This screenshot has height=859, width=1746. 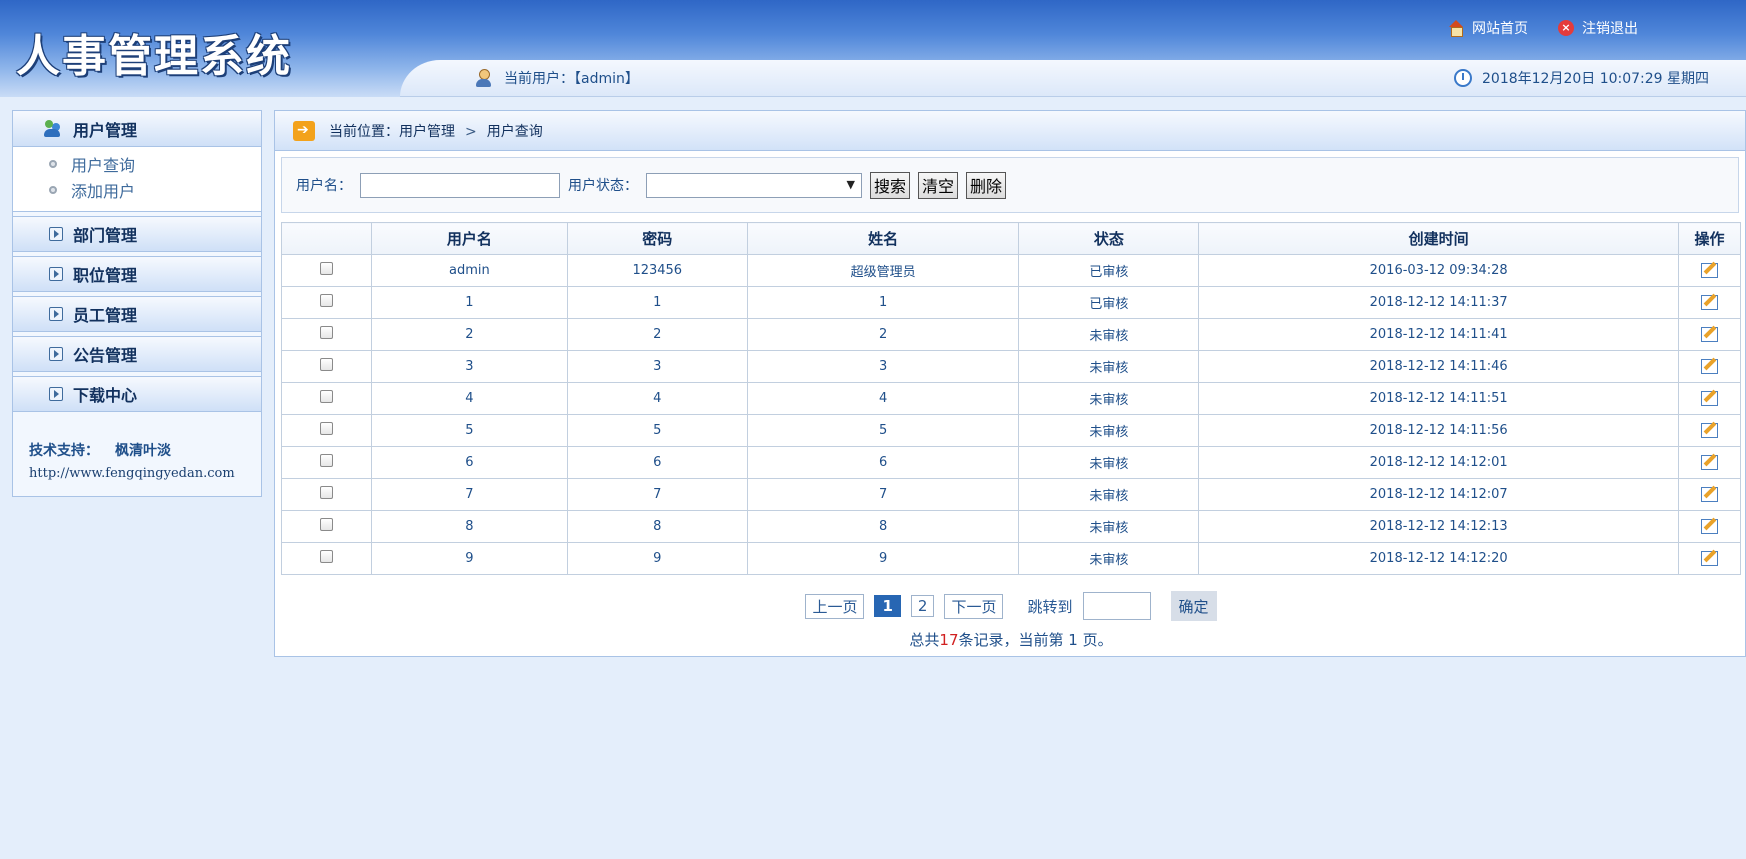 What do you see at coordinates (890, 185) in the screenshot?
I see `search-button: 搜索` at bounding box center [890, 185].